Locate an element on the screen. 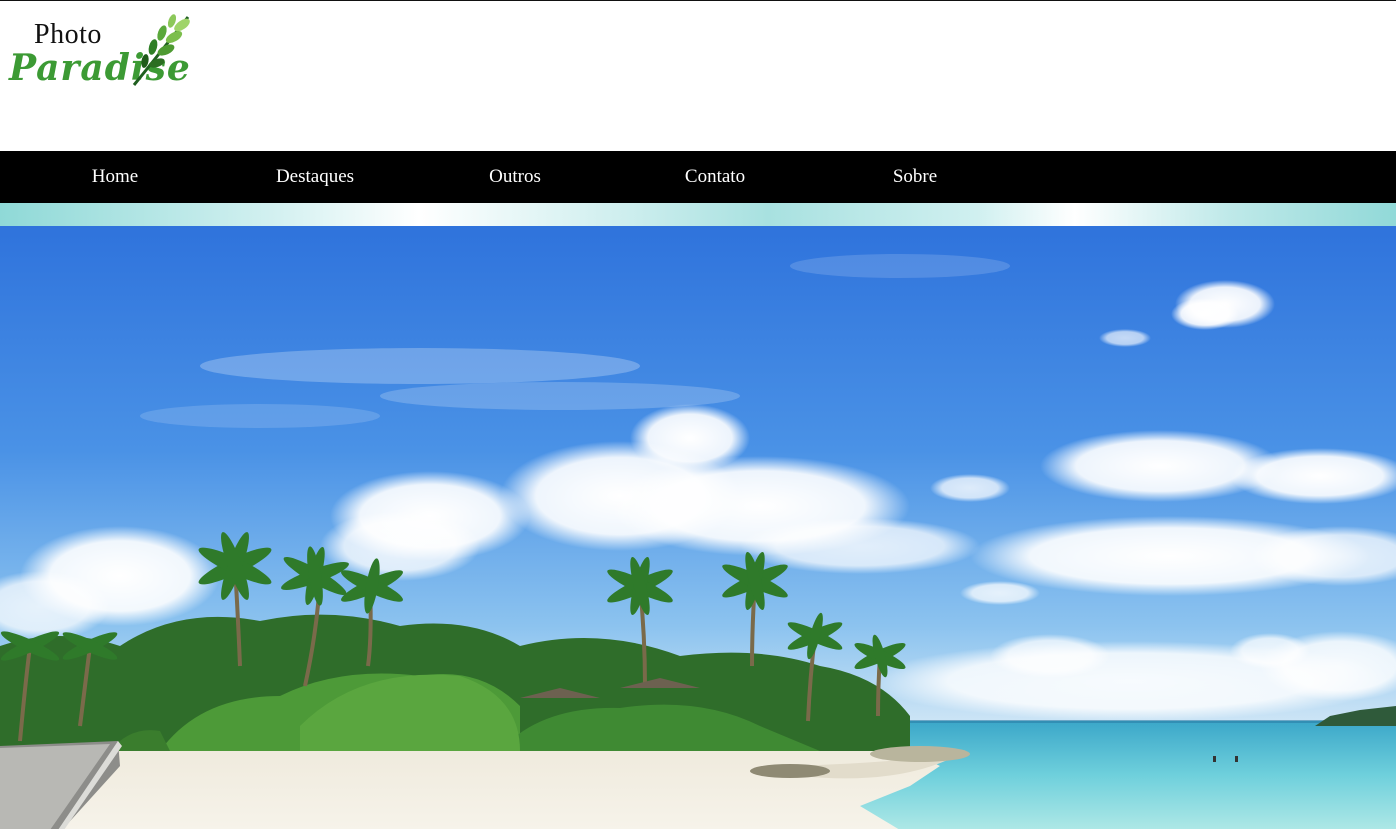 The height and width of the screenshot is (829, 1396). nav-item-contato: Contato is located at coordinates (715, 177).